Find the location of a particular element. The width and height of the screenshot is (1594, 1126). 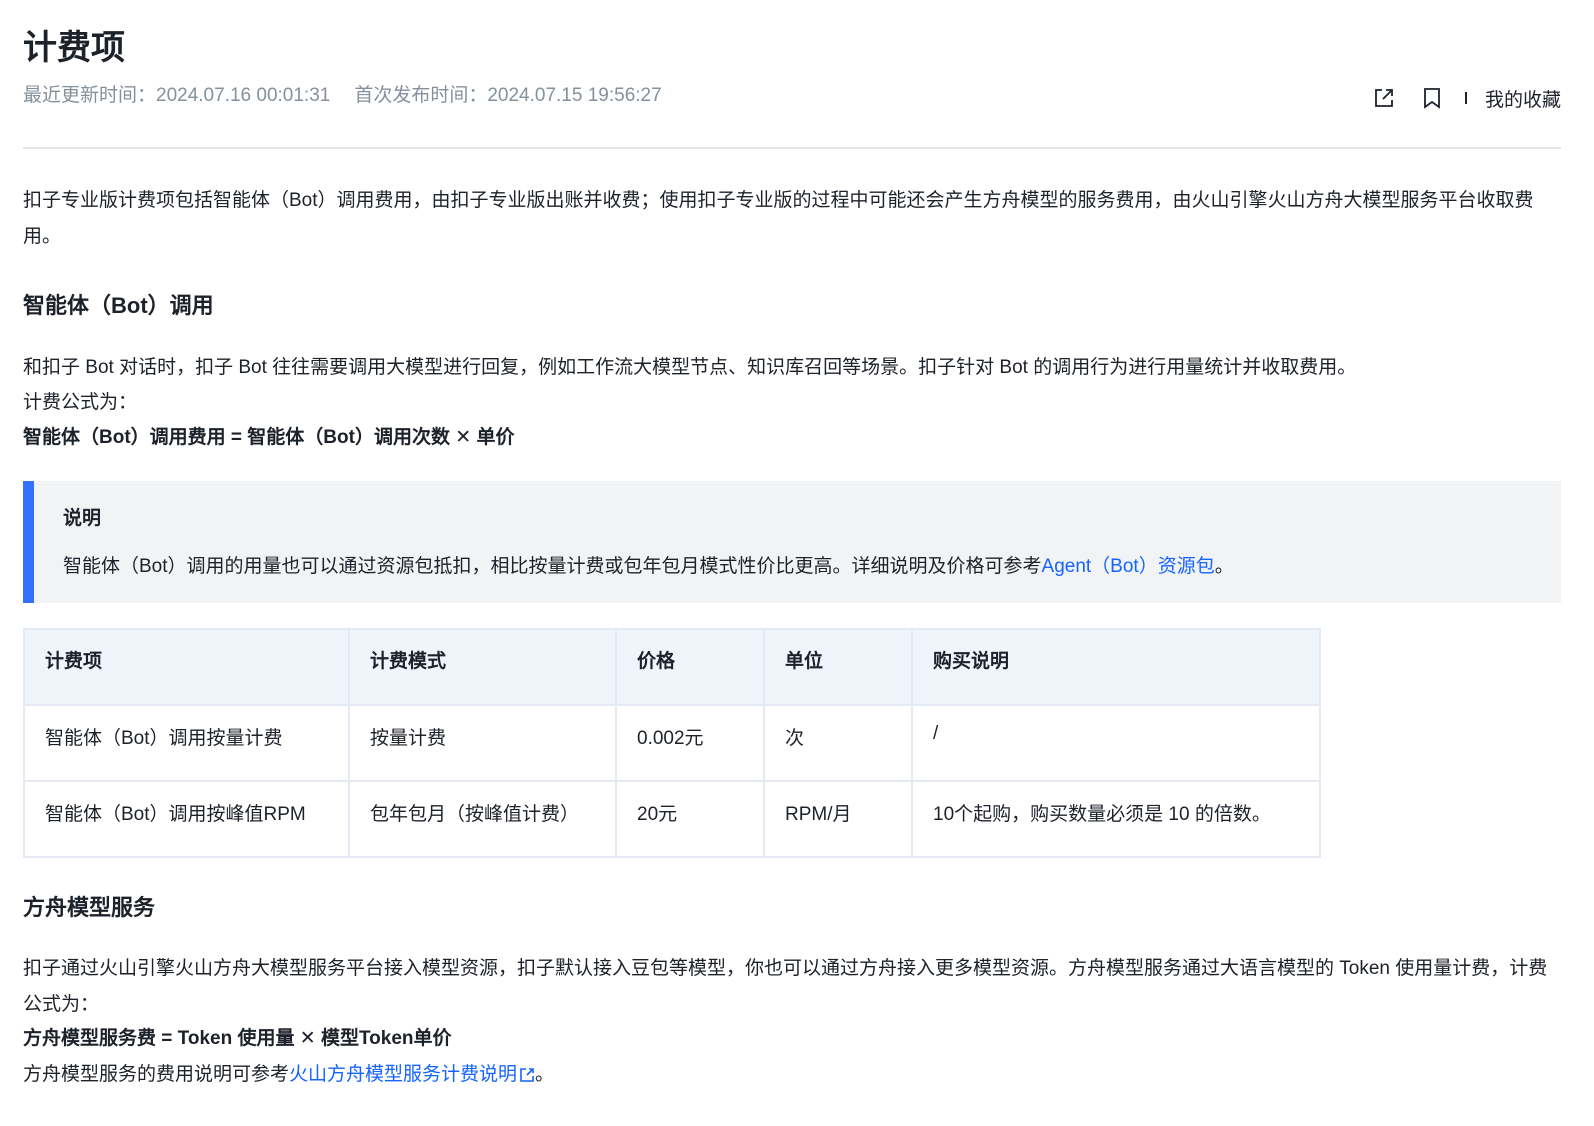

header-divider is located at coordinates (792, 148).